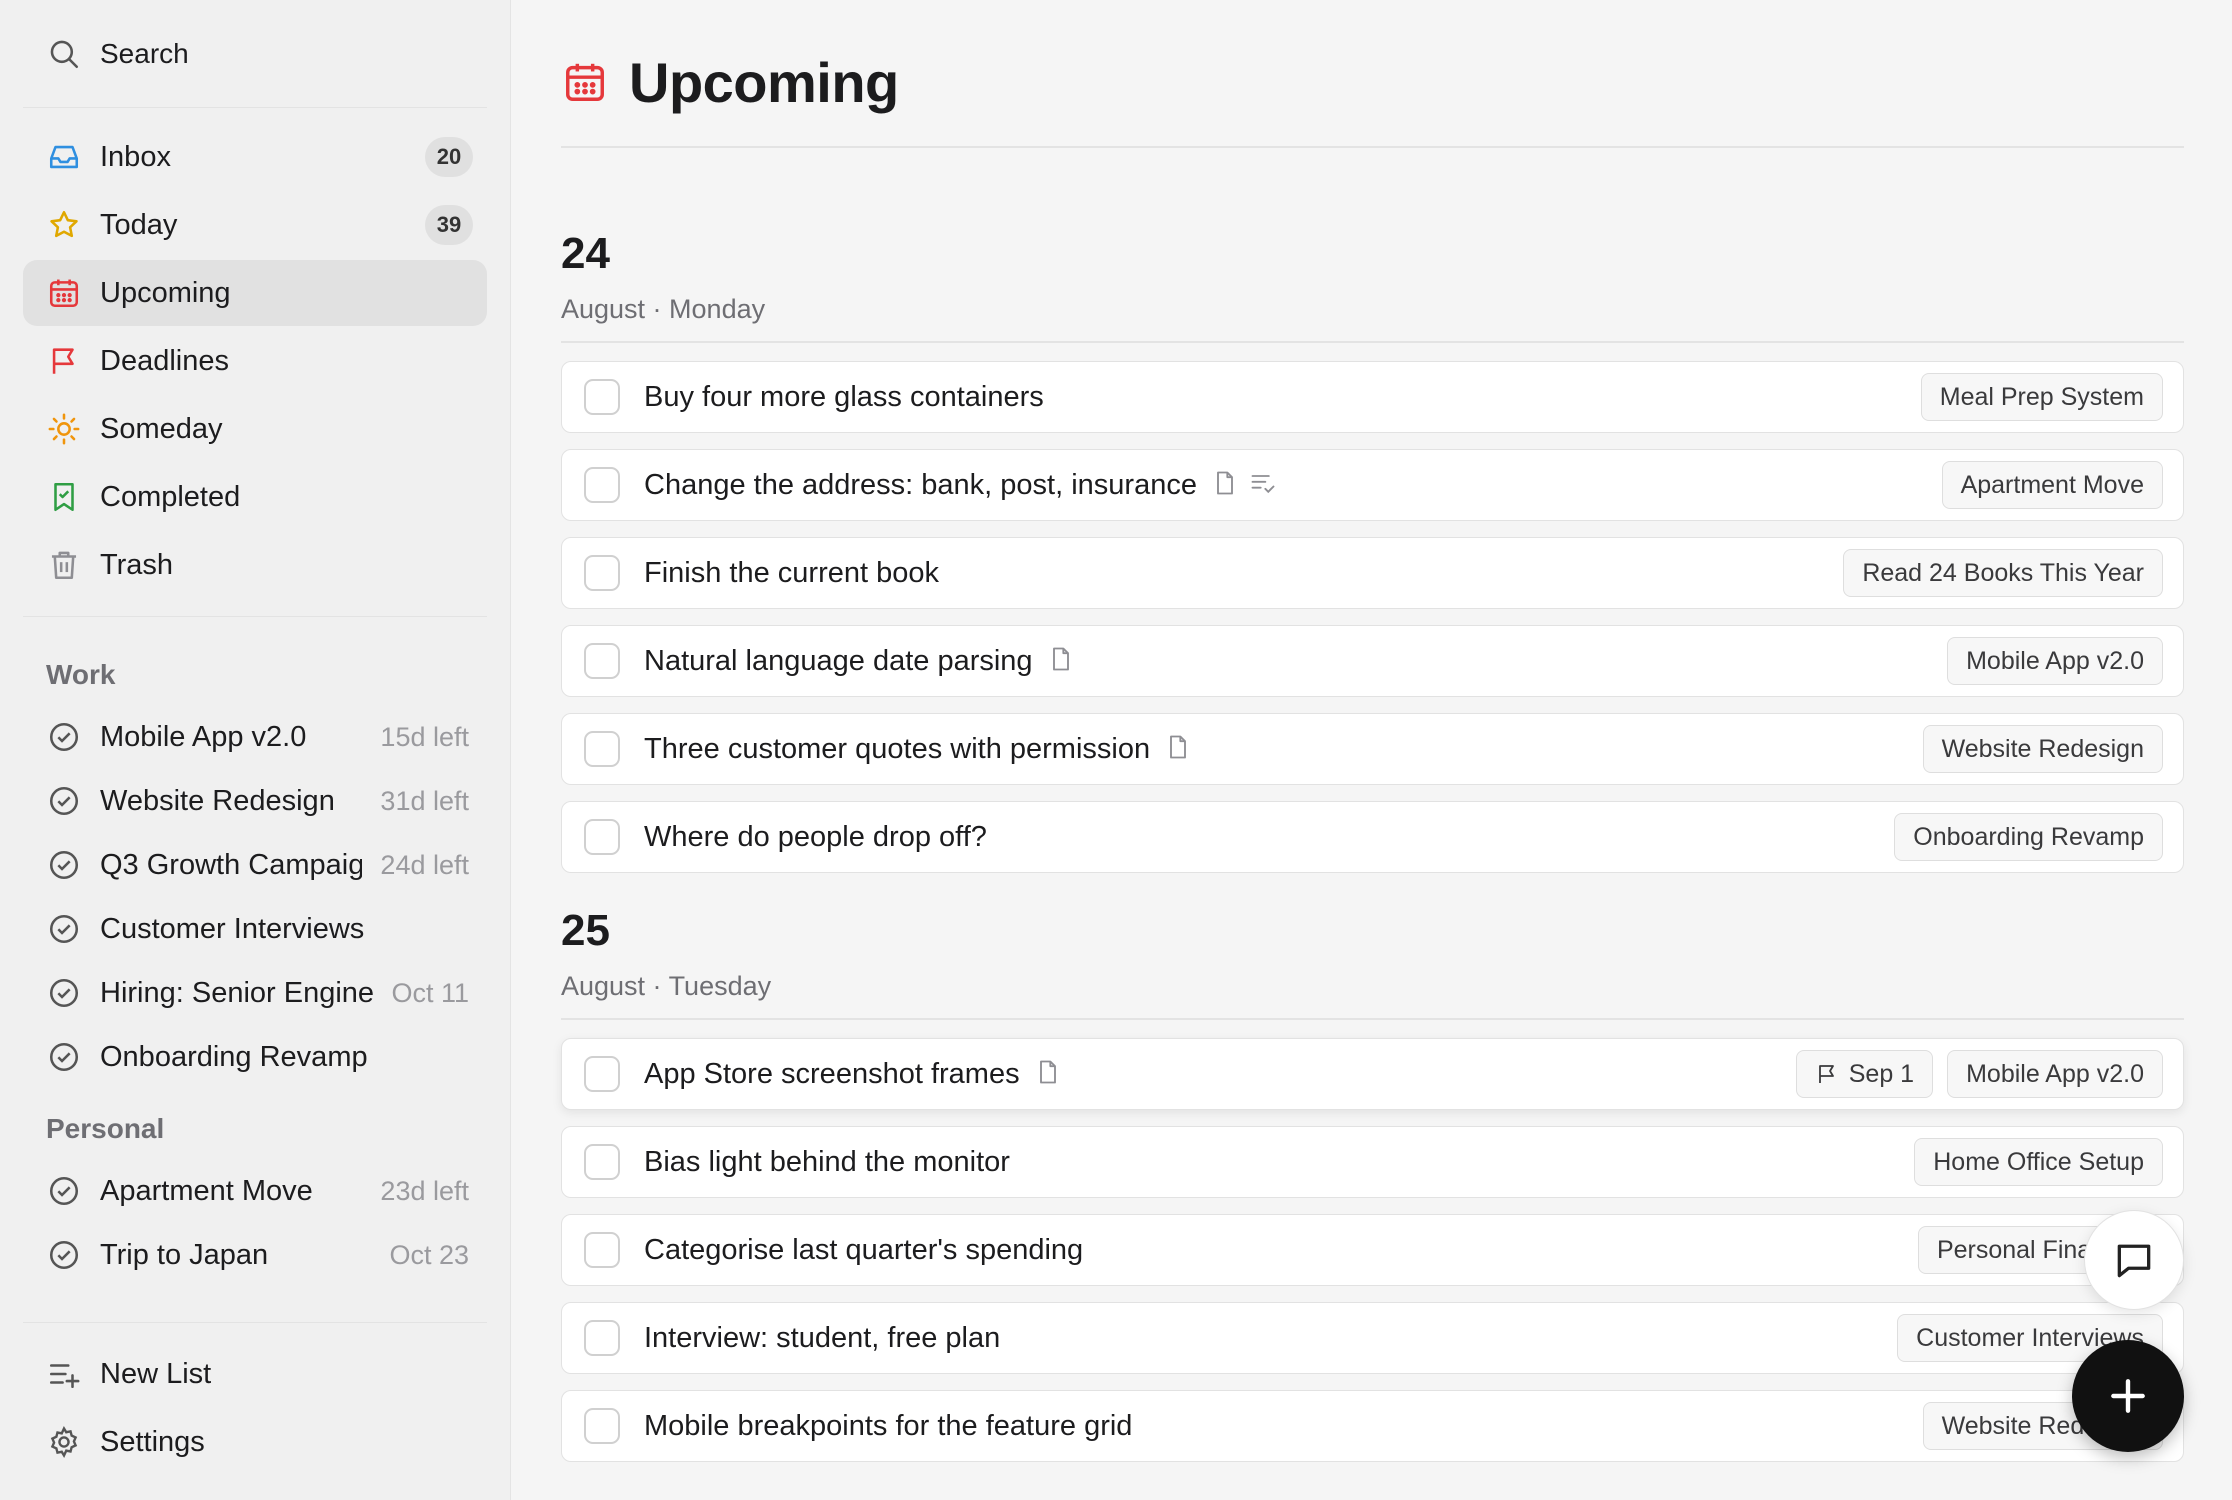 Image resolution: width=2232 pixels, height=1500 pixels. I want to click on project-item-trip-to-japan: Trip to Japan Oct 23, so click(255, 1255).